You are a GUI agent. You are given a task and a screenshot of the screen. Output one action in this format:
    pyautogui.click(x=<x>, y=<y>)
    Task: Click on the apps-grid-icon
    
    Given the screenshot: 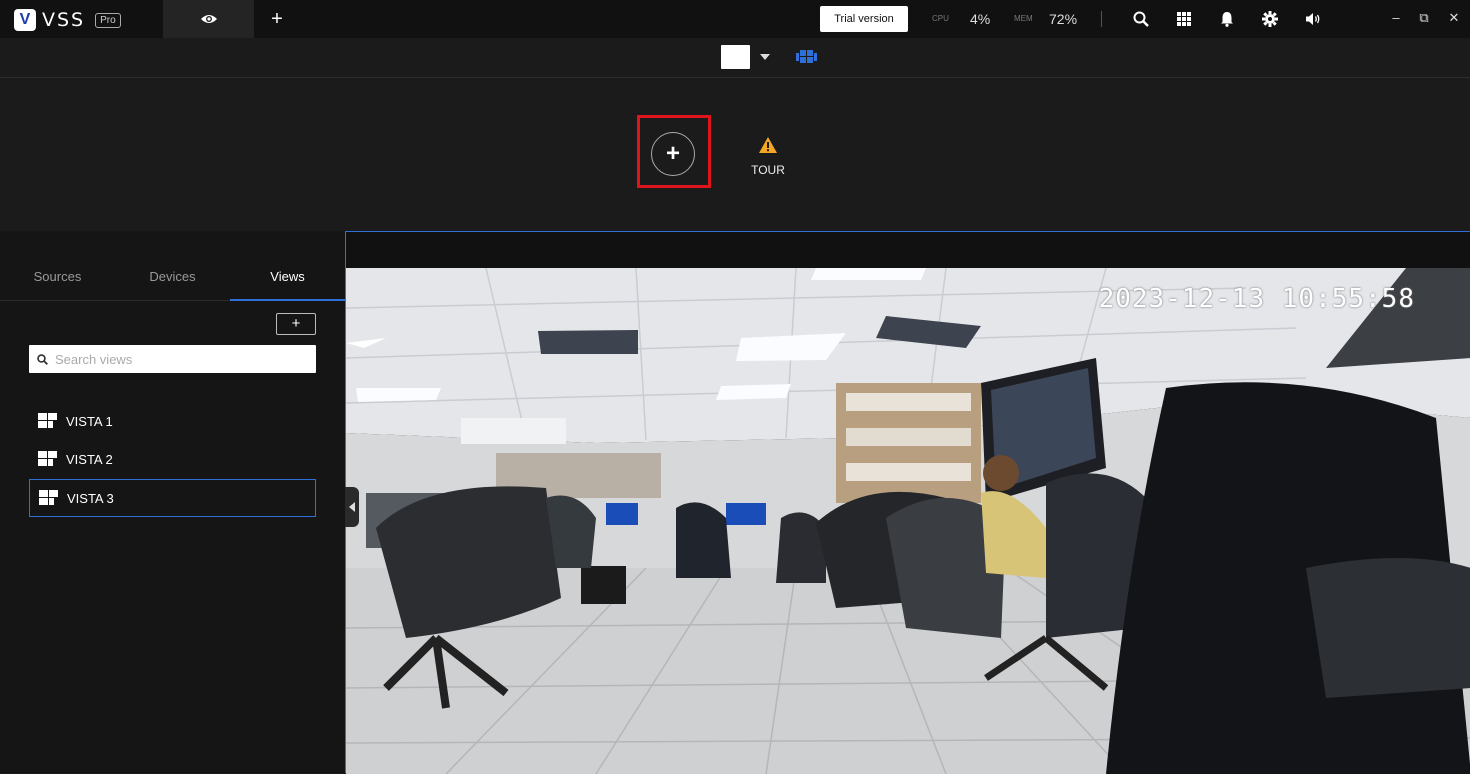 What is the action you would take?
    pyautogui.click(x=1184, y=19)
    